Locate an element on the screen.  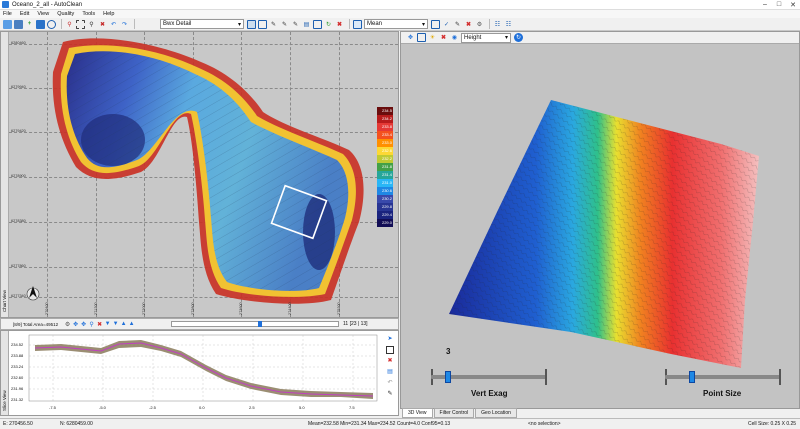
layers-icon: ▤ is located at coordinates (390, 372).